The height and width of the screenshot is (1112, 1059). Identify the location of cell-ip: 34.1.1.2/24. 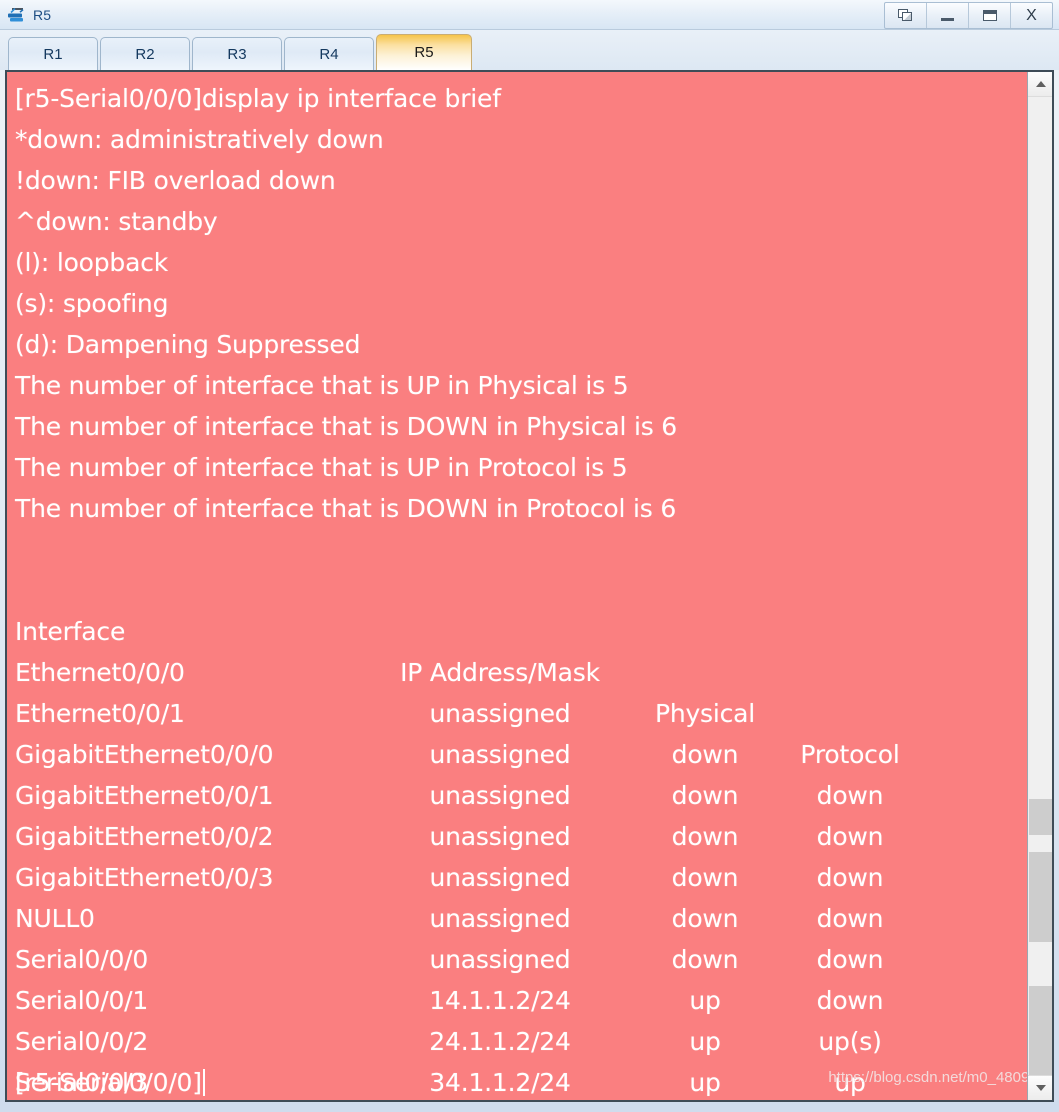
(500, 1082).